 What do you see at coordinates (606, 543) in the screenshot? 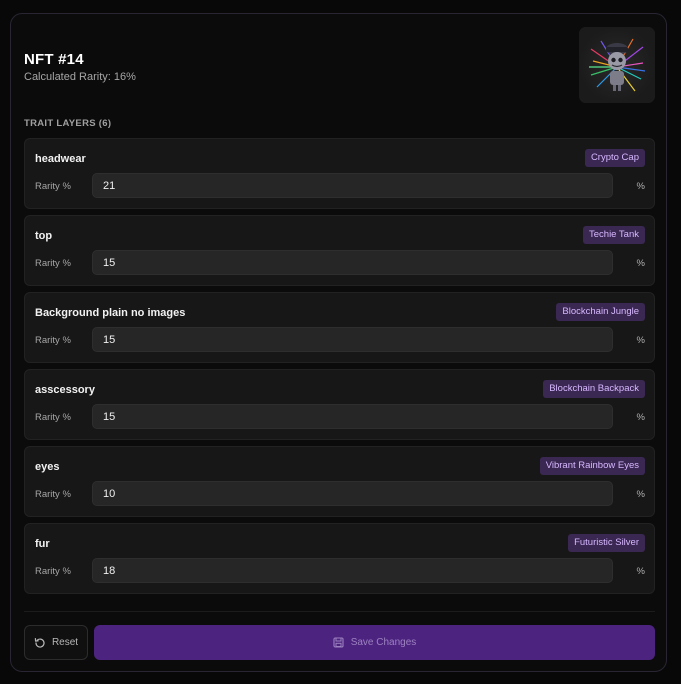
I see `trait-value-badge: Futuristic Silver` at bounding box center [606, 543].